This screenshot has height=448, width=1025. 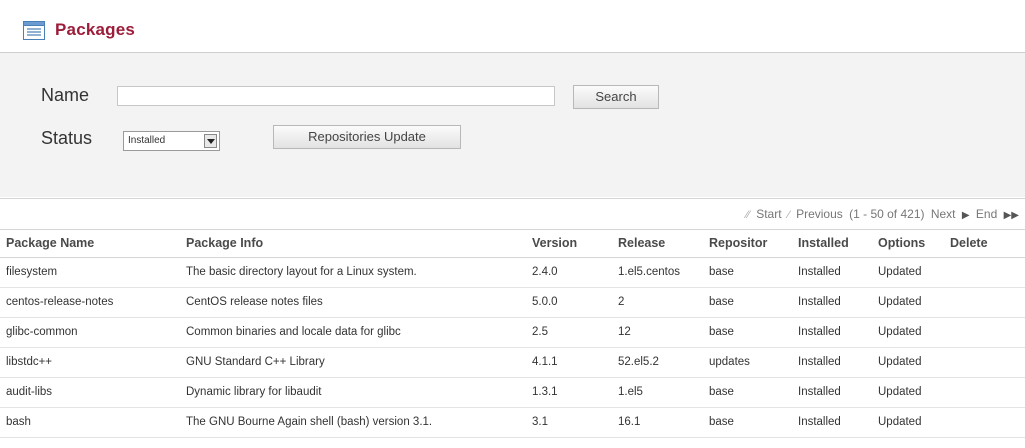 What do you see at coordinates (569, 243) in the screenshot?
I see `column-header-version: Version` at bounding box center [569, 243].